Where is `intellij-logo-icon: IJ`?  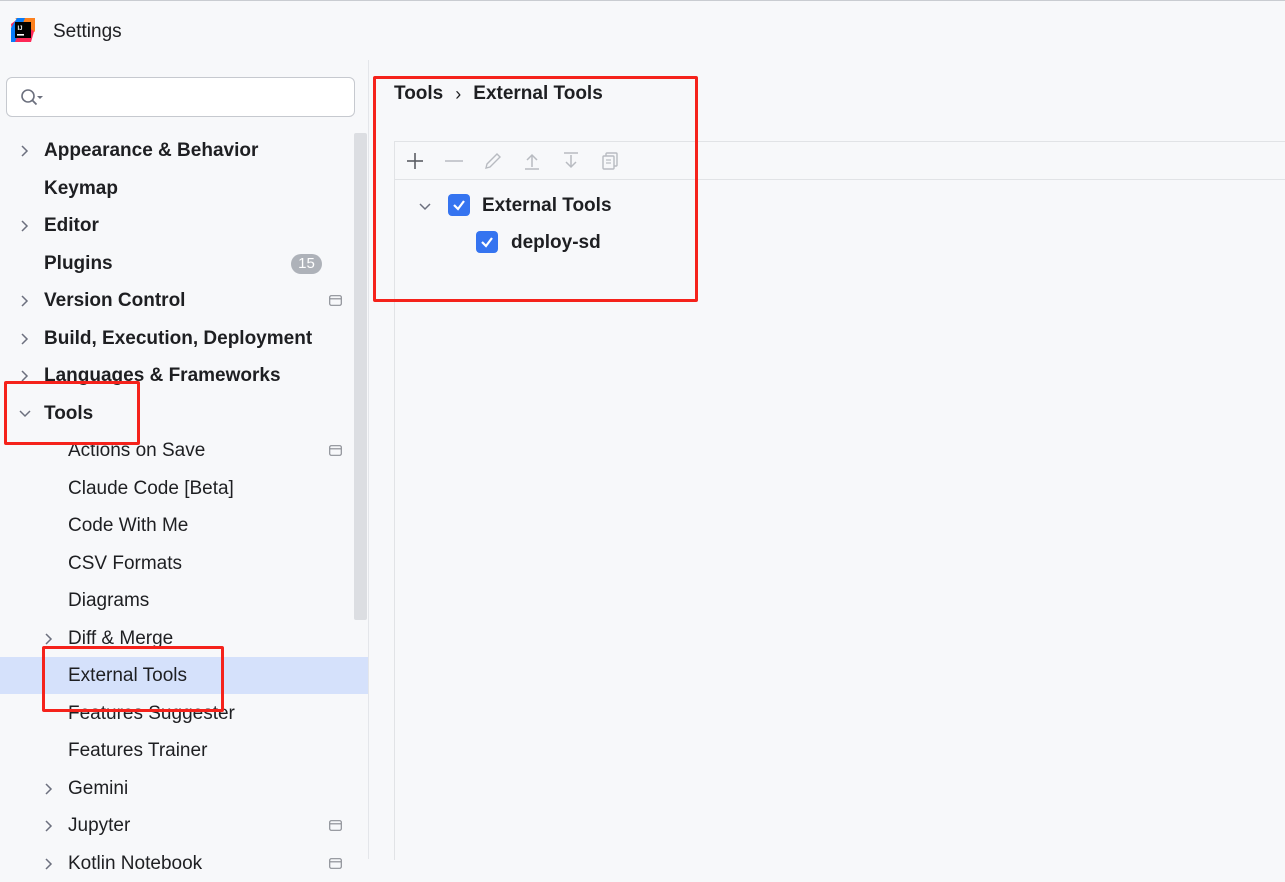
intellij-logo-icon: IJ is located at coordinates (23, 30).